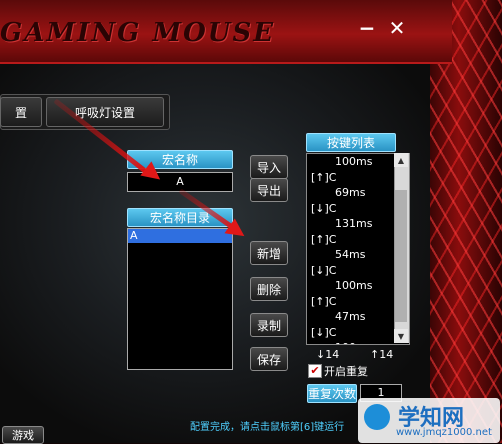  Describe the element at coordinates (332, 393) in the screenshot. I see `repeat-count-label: 重复次数` at that location.